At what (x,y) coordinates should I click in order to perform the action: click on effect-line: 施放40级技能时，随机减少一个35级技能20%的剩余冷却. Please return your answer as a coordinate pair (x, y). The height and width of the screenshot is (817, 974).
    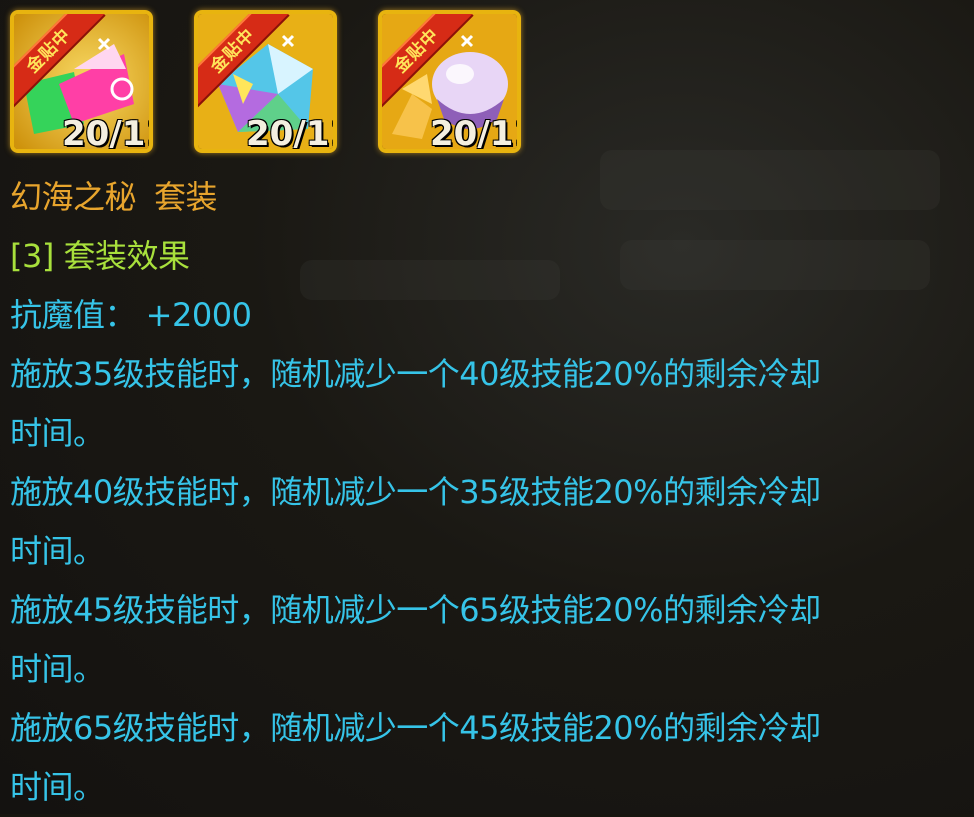
    Looking at the image, I should click on (415, 492).